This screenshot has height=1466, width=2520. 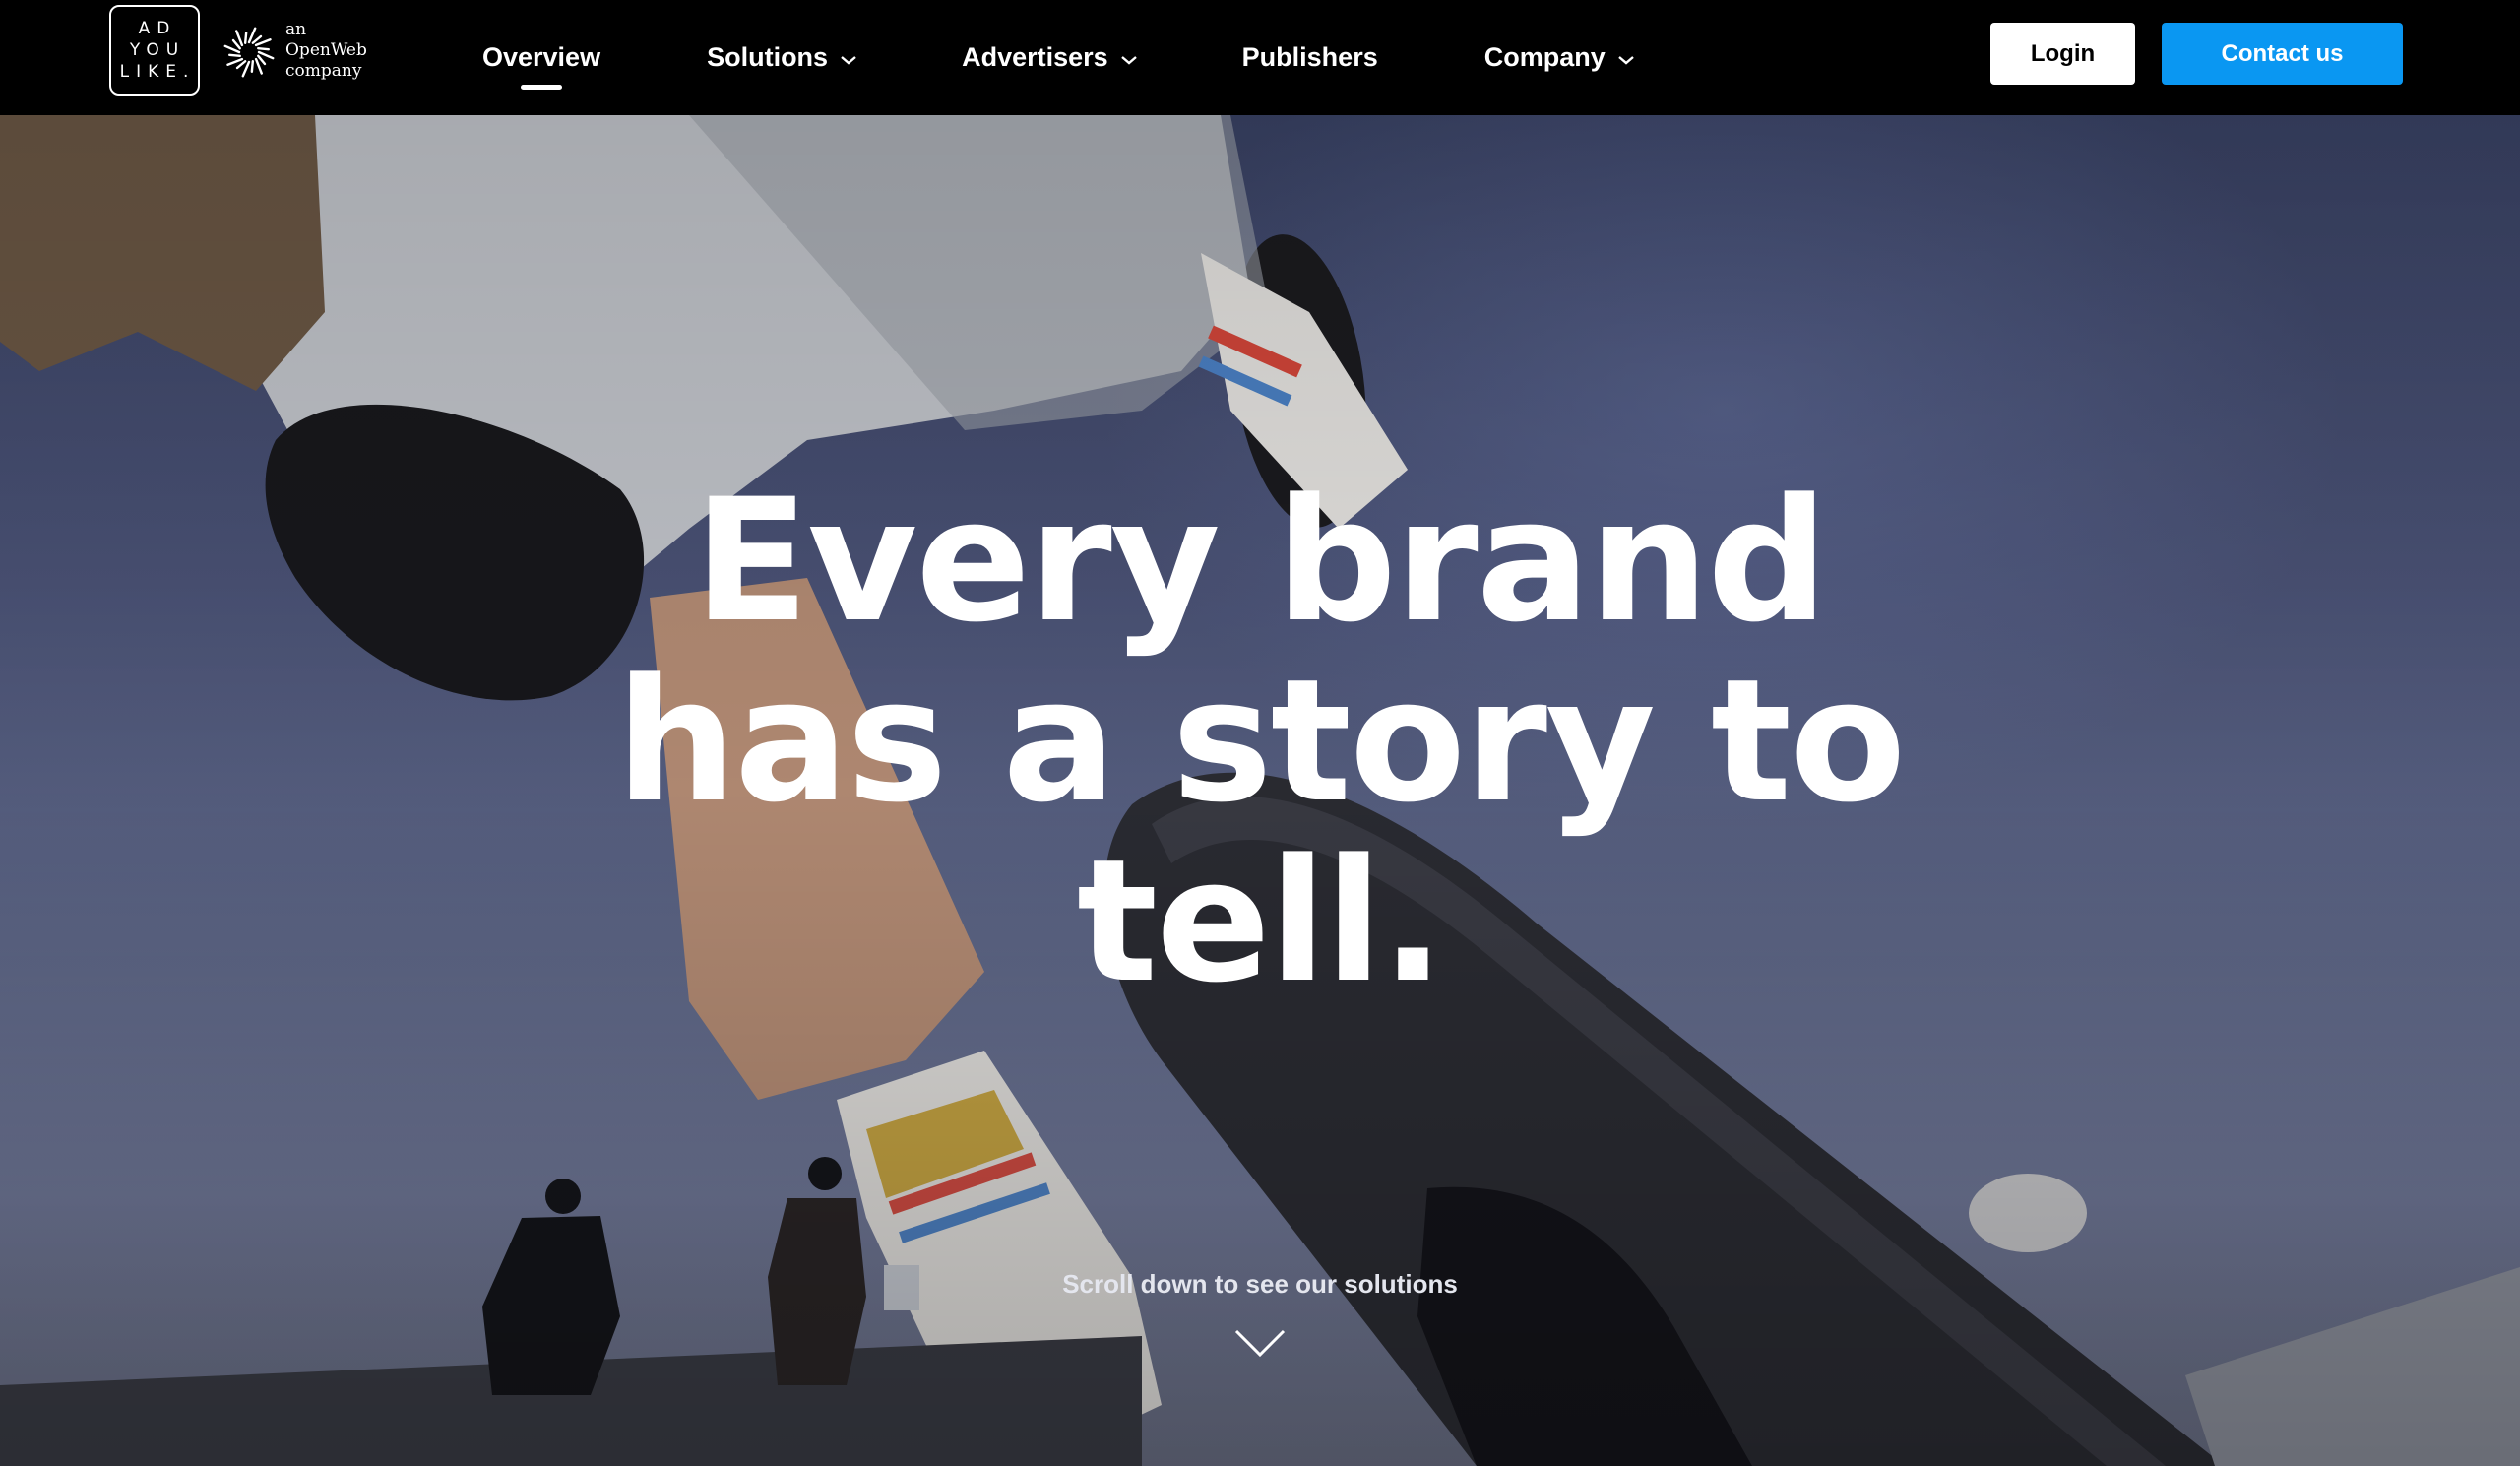 I want to click on nav-label: Publishers, so click(x=1309, y=57).